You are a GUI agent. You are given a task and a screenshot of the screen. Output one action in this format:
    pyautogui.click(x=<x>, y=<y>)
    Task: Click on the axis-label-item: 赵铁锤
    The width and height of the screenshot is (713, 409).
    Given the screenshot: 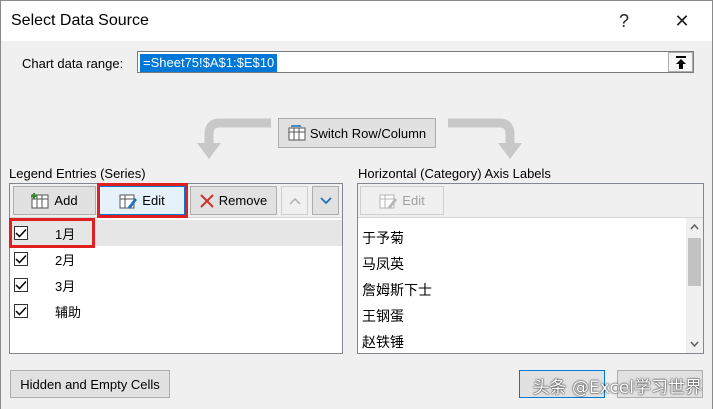 What is the action you would take?
    pyautogui.click(x=383, y=342)
    